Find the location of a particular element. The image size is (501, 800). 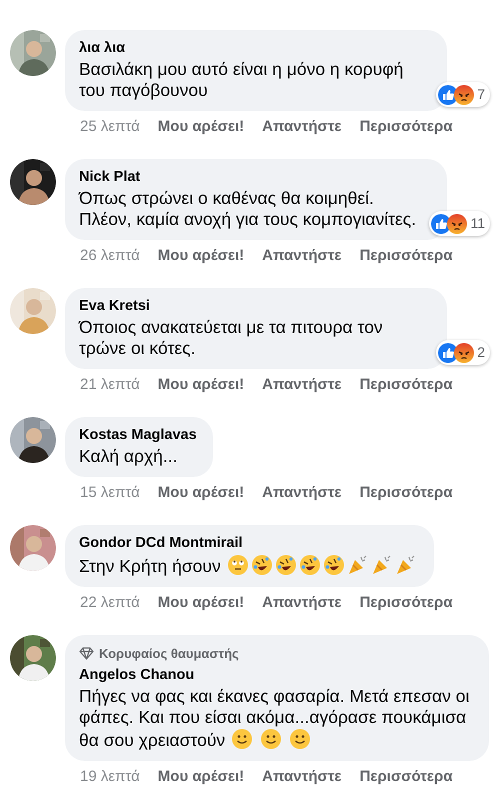

author-name: Kostas Maglavas is located at coordinates (138, 435).